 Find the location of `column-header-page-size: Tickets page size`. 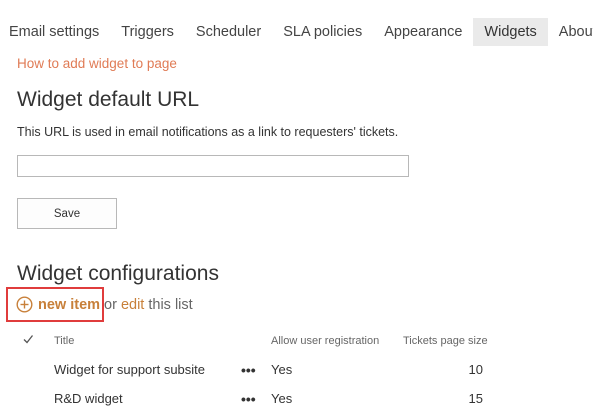

column-header-page-size: Tickets page size is located at coordinates (445, 341).